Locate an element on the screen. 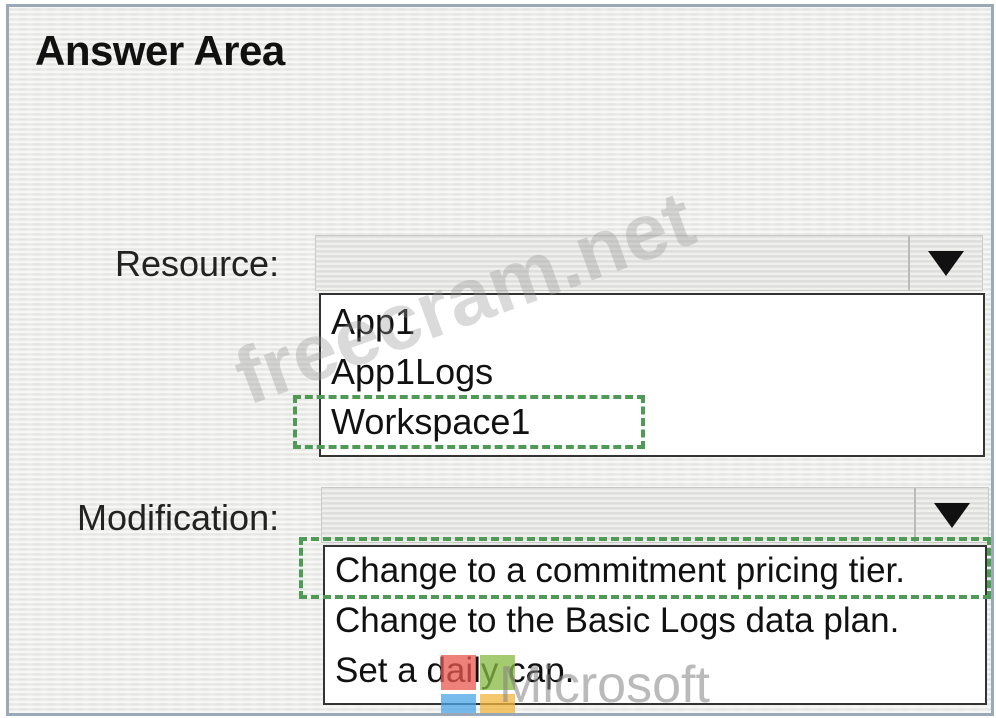 This screenshot has width=996, height=718. resource-answer-highlight is located at coordinates (469, 422).